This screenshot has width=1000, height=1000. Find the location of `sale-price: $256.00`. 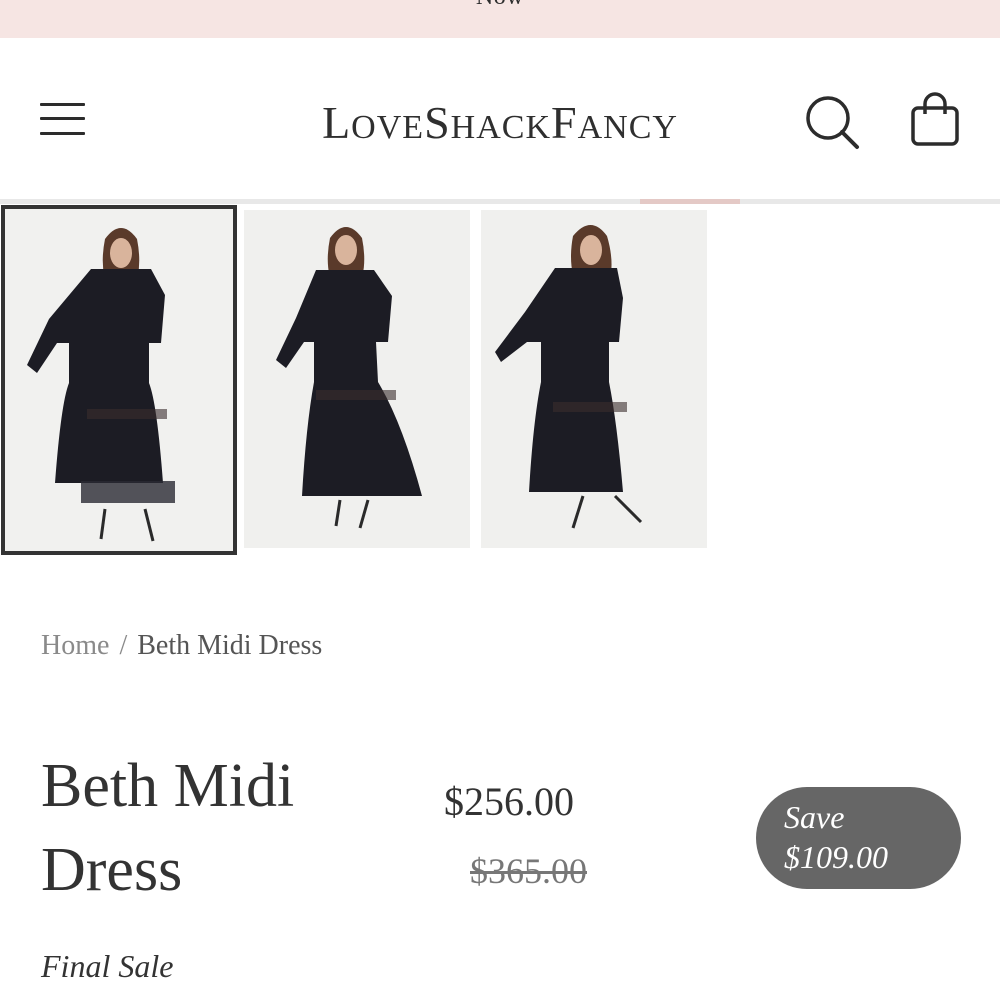

sale-price: $256.00 is located at coordinates (509, 801).